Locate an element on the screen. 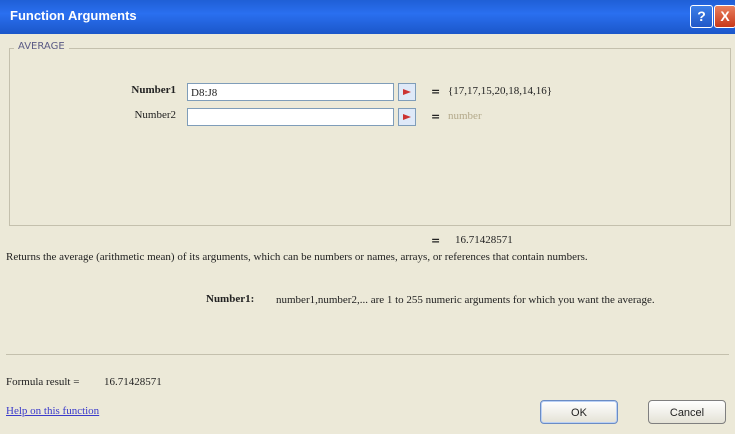 This screenshot has width=735, height=434. arg-help-label: Number1: is located at coordinates (230, 299).